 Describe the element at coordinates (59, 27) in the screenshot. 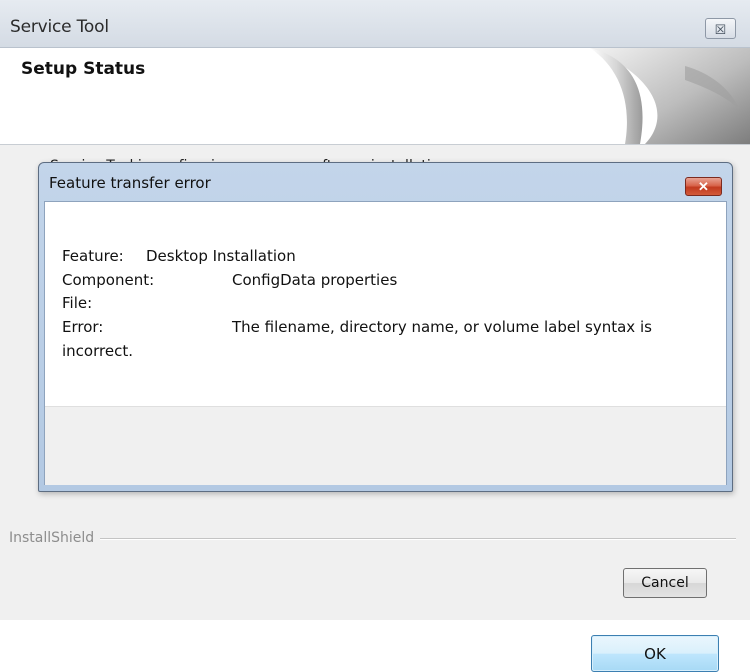

I see `outer-window-title: Service Tool` at that location.